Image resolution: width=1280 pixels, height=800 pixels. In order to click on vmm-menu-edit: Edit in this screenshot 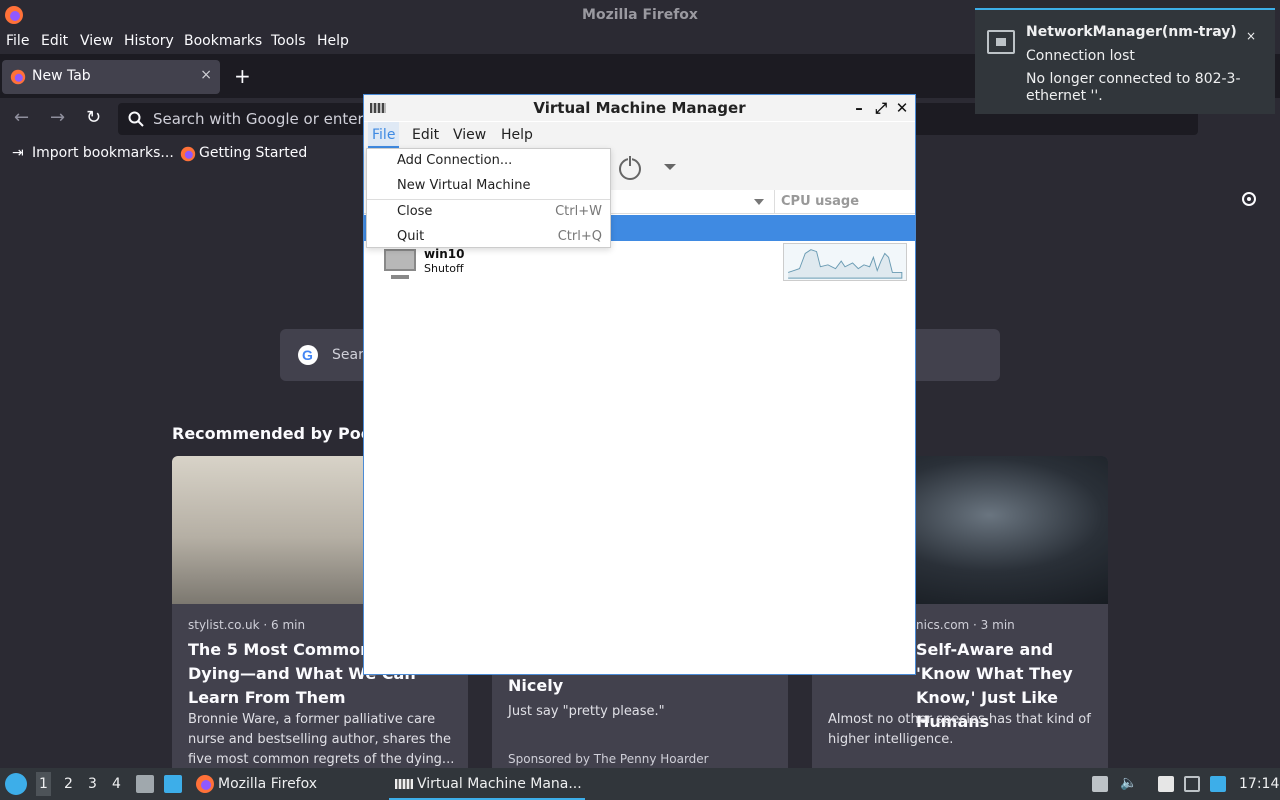, I will do `click(425, 135)`.